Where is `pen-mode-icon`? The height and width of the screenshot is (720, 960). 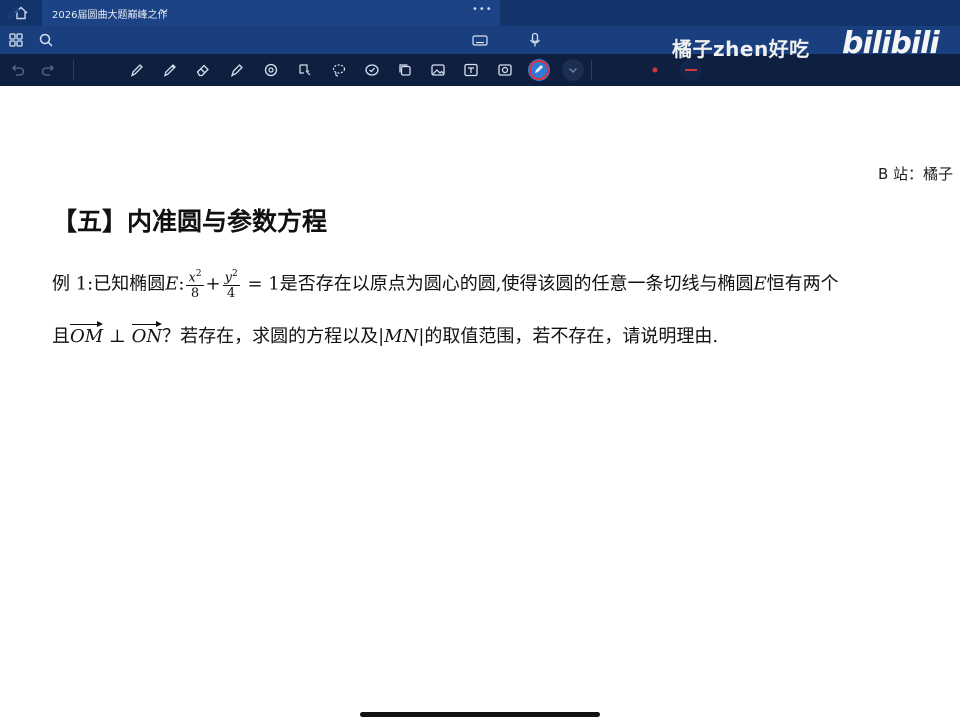
pen-mode-icon is located at coordinates (13, 13).